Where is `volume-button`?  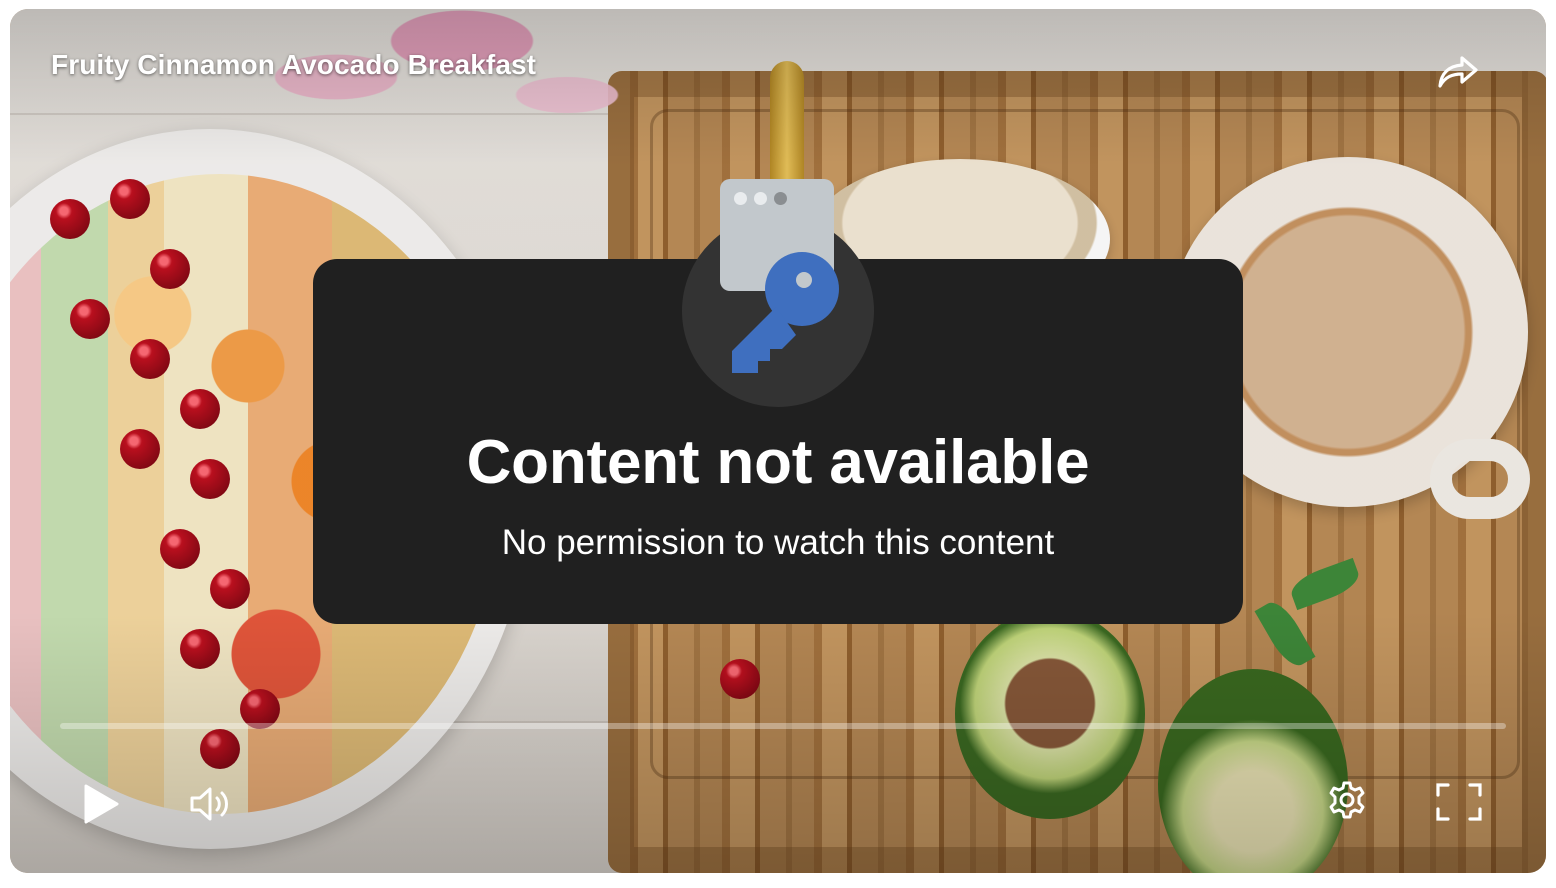 volume-button is located at coordinates (211, 804).